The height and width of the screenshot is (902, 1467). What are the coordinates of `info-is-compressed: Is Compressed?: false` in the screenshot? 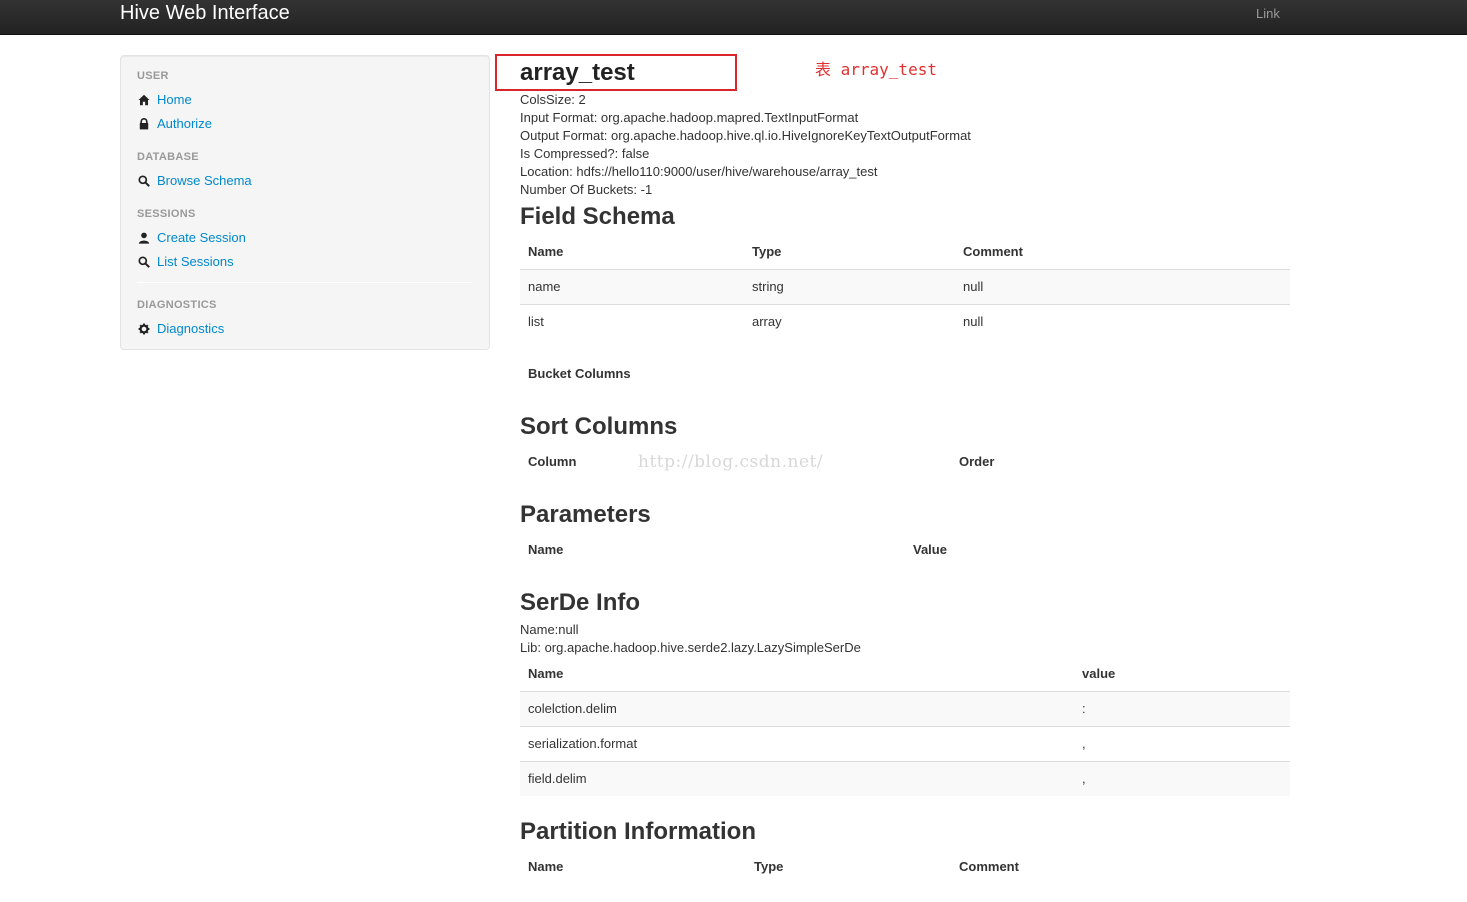 It's located at (585, 153).